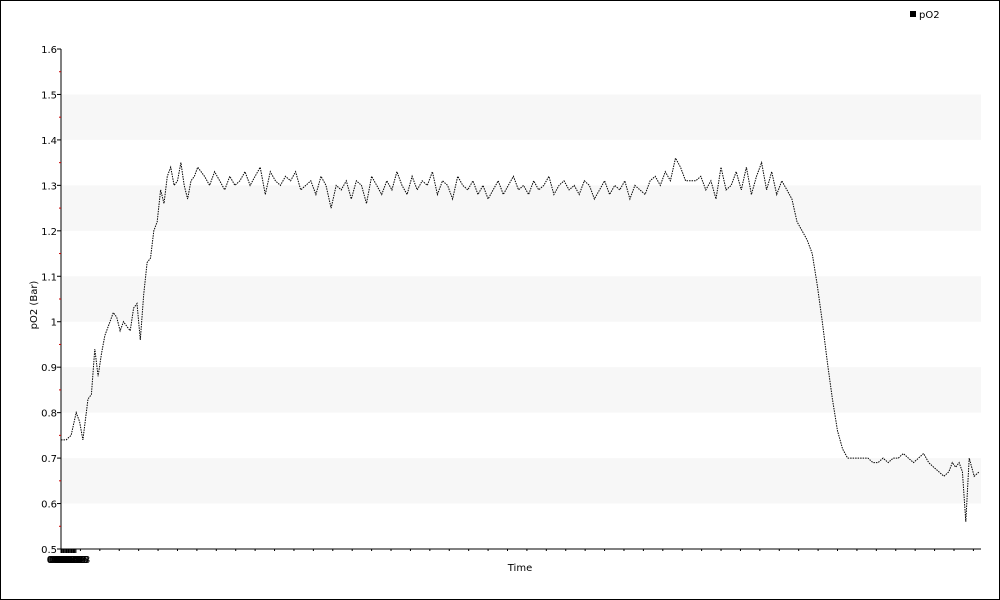 This screenshot has height=600, width=1000. Describe the element at coordinates (49, 50) in the screenshot. I see `y-tick-label: 1.6` at that location.